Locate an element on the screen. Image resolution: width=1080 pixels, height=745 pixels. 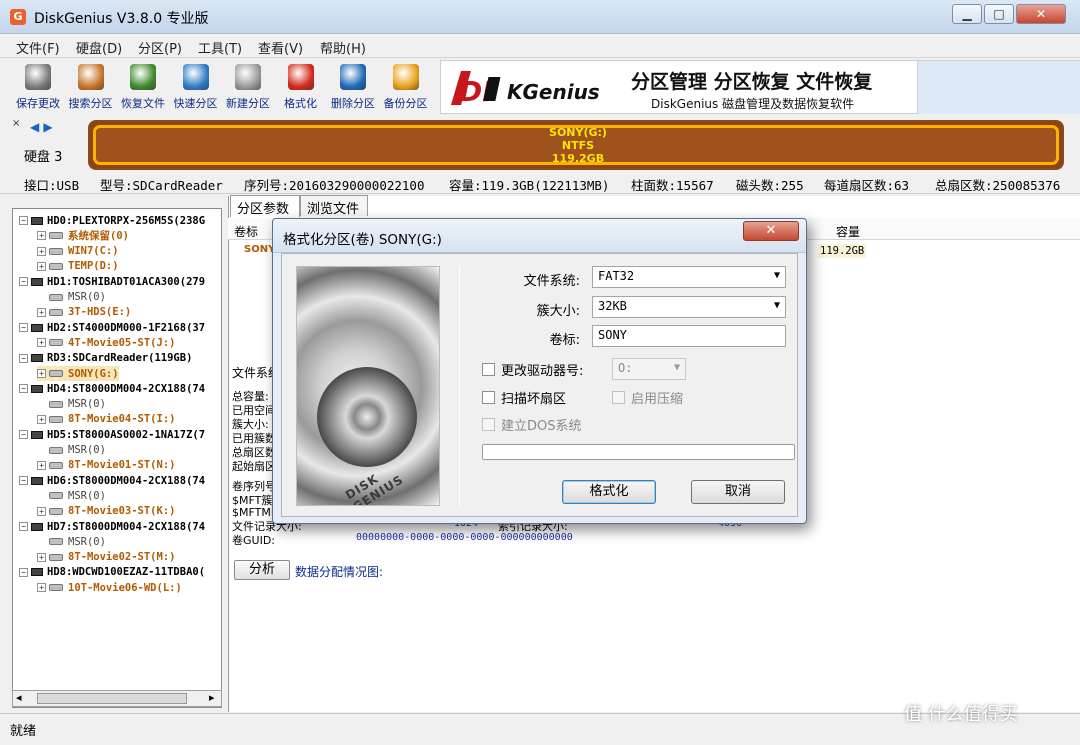
change-drive-letter-label: 更改驱动器号: is located at coordinates (542, 369).